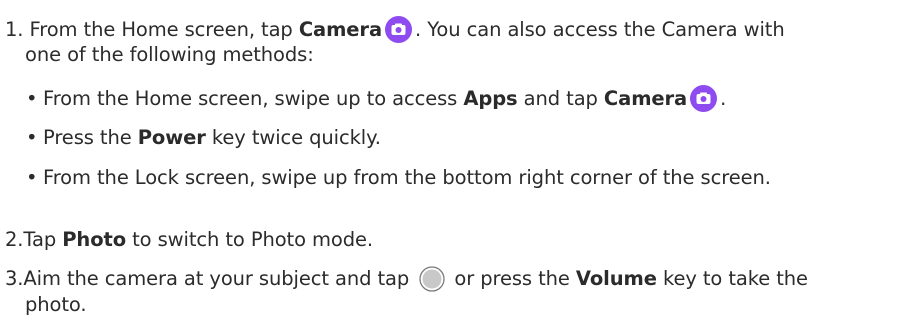 The width and height of the screenshot is (900, 322). Describe the element at coordinates (14, 29) in the screenshot. I see `step-1-number: 1.` at that location.